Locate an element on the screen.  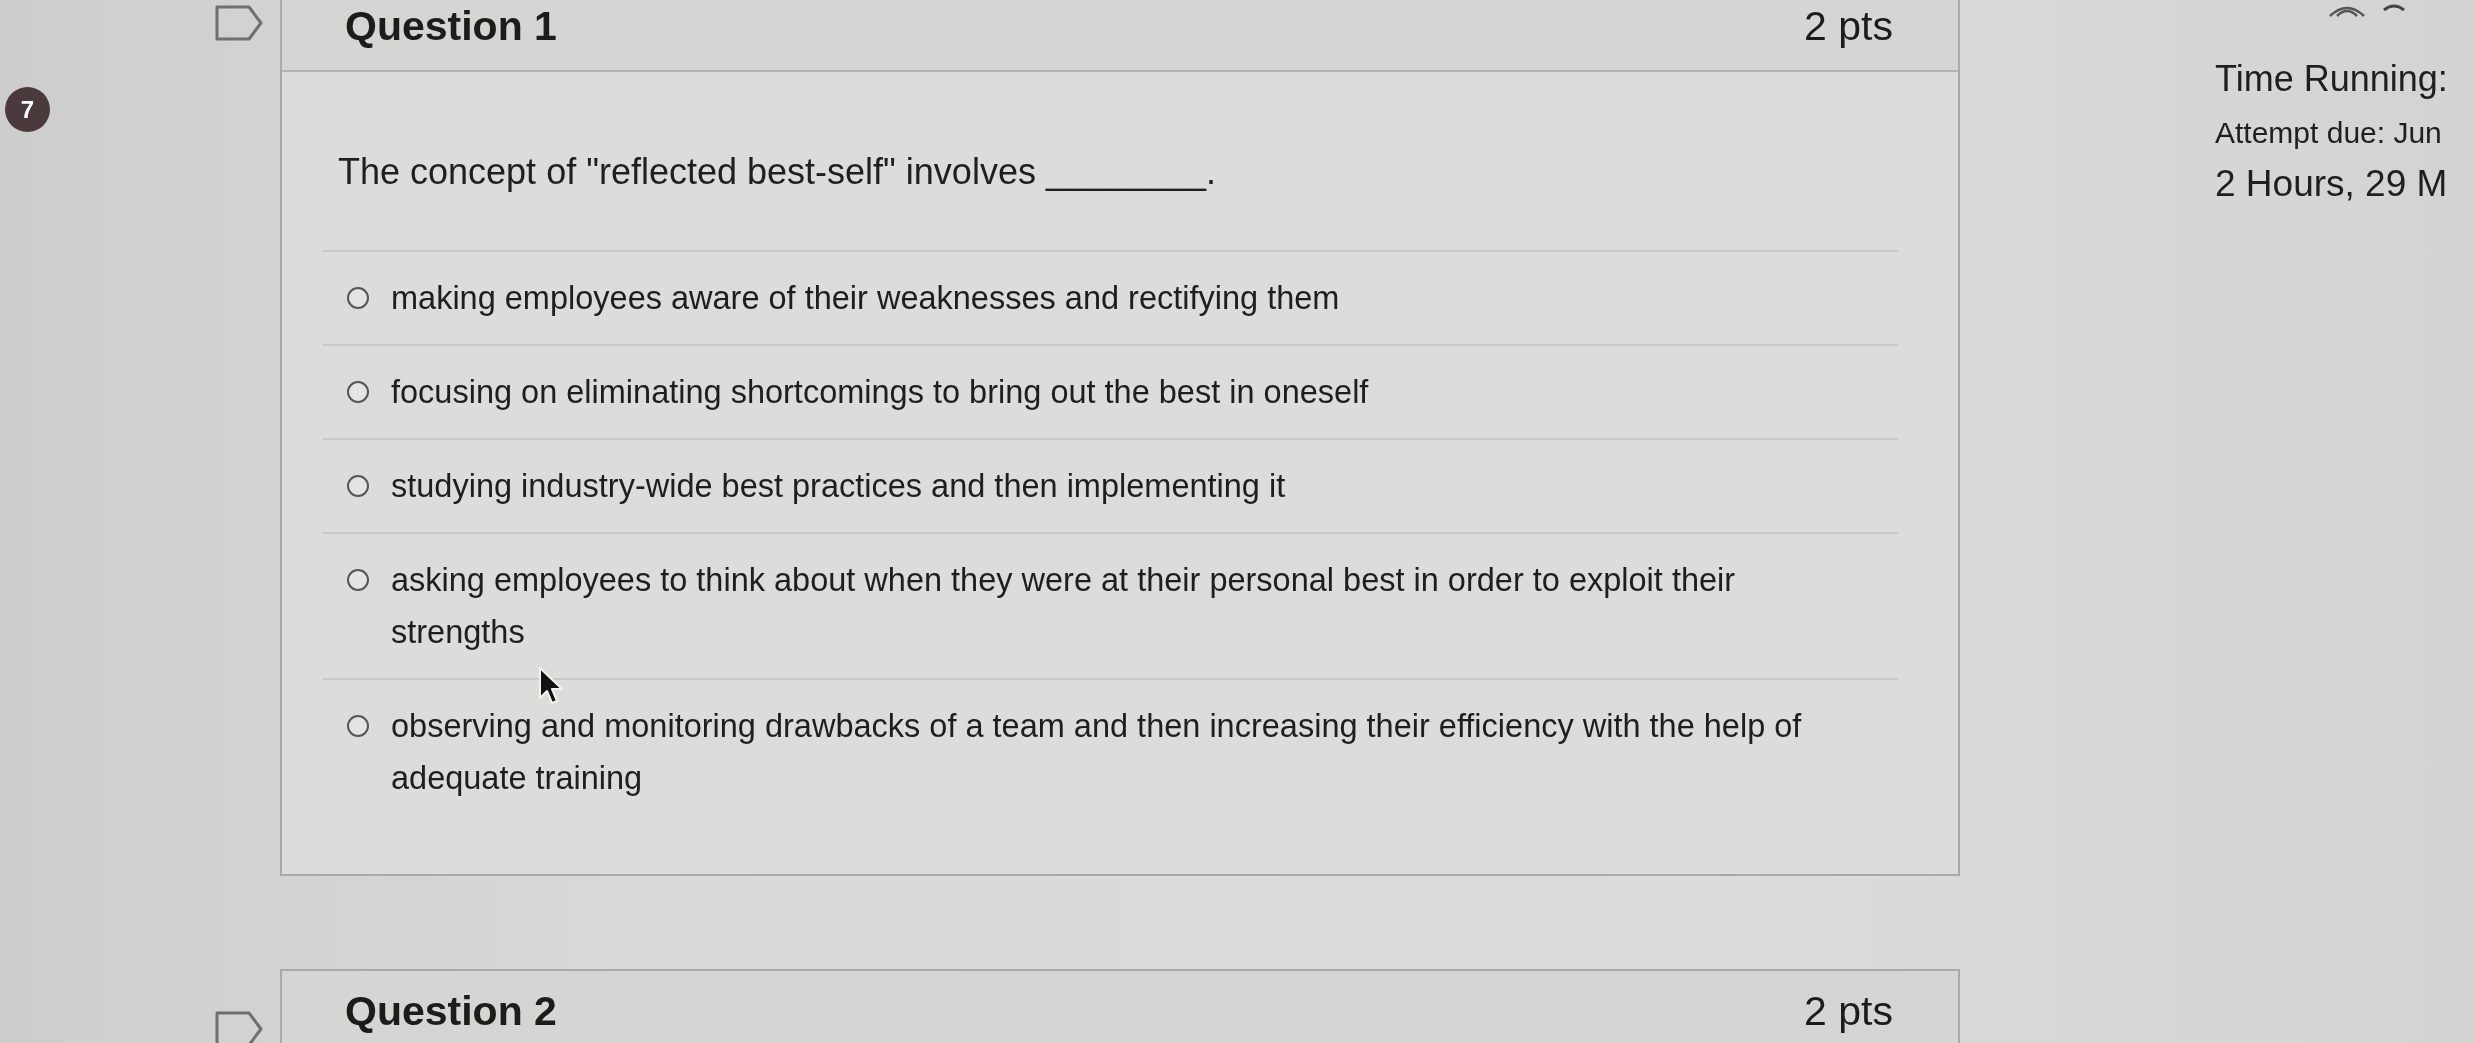
time-remaining-text: 2 Hours, 29 M is located at coordinates (2332, 184).